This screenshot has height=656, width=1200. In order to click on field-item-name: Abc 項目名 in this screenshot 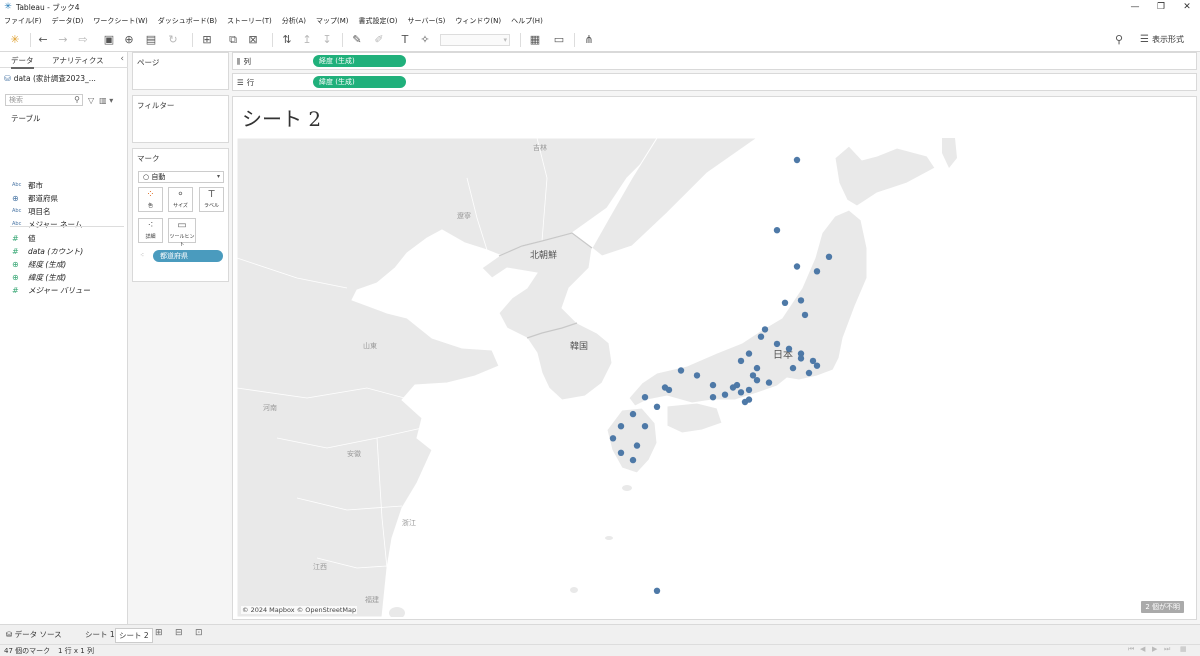, I will do `click(31, 211)`.